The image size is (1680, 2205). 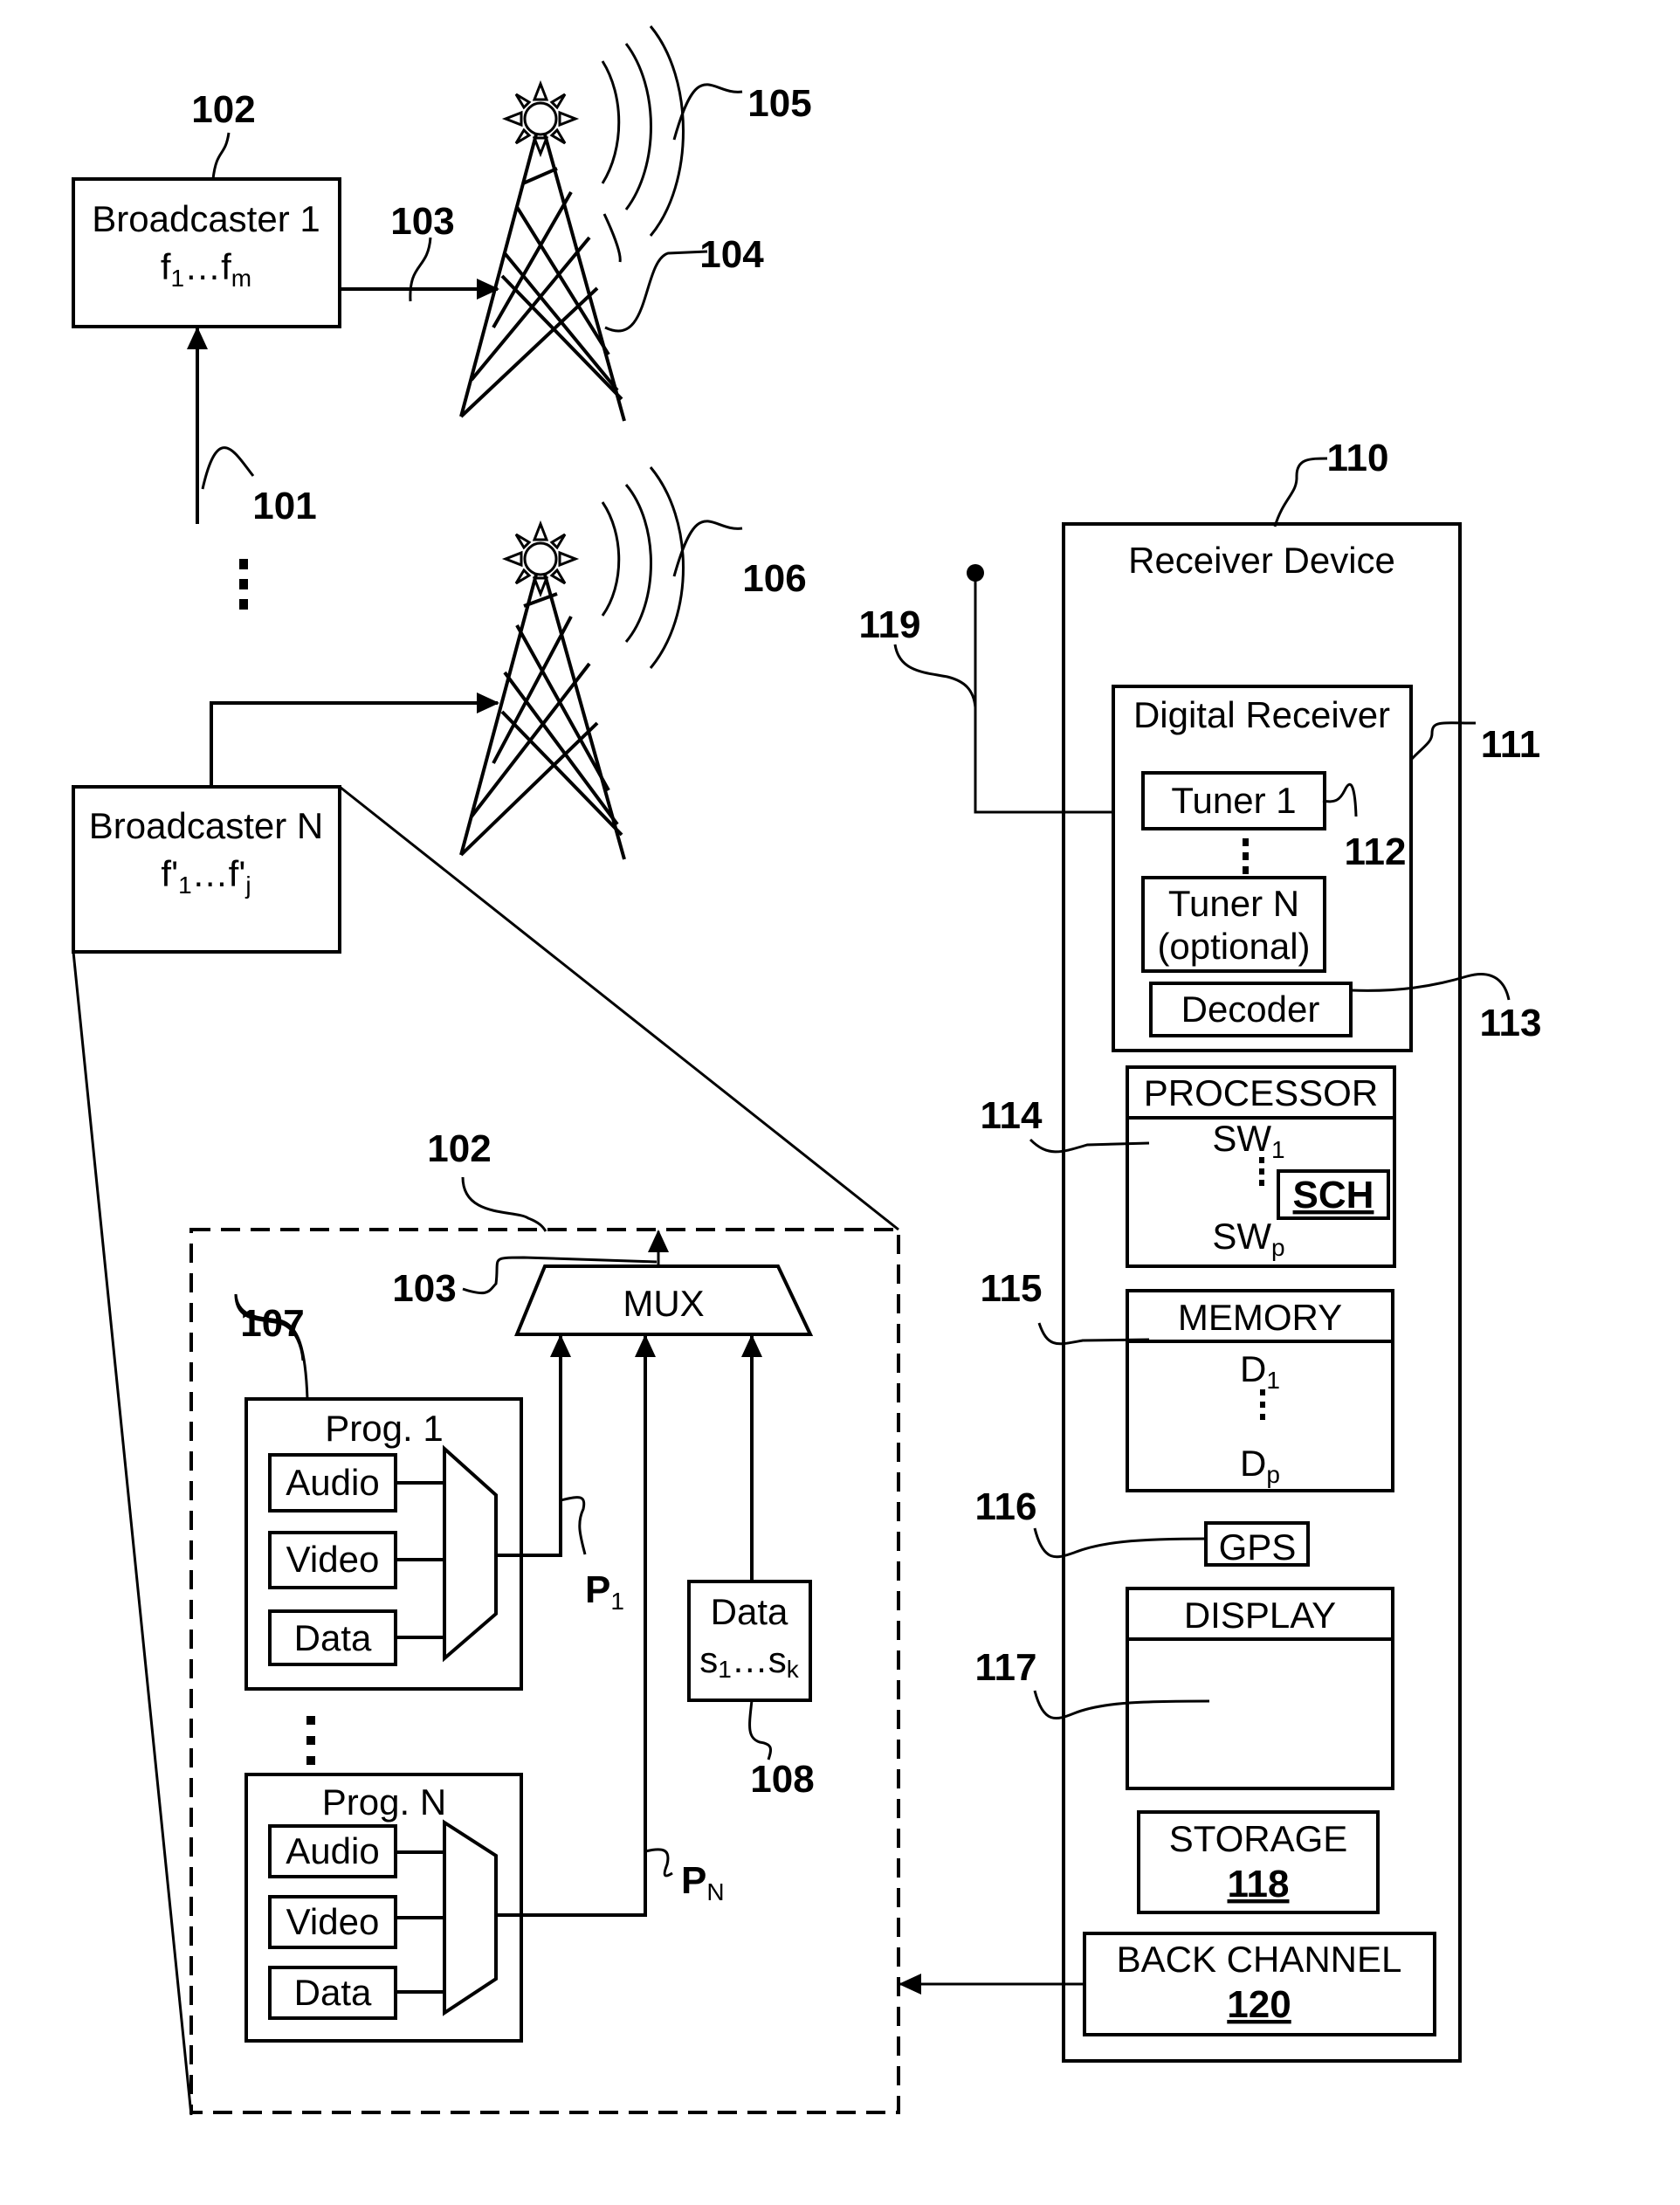 What do you see at coordinates (424, 1288) in the screenshot?
I see `ref-103-detail: 103` at bounding box center [424, 1288].